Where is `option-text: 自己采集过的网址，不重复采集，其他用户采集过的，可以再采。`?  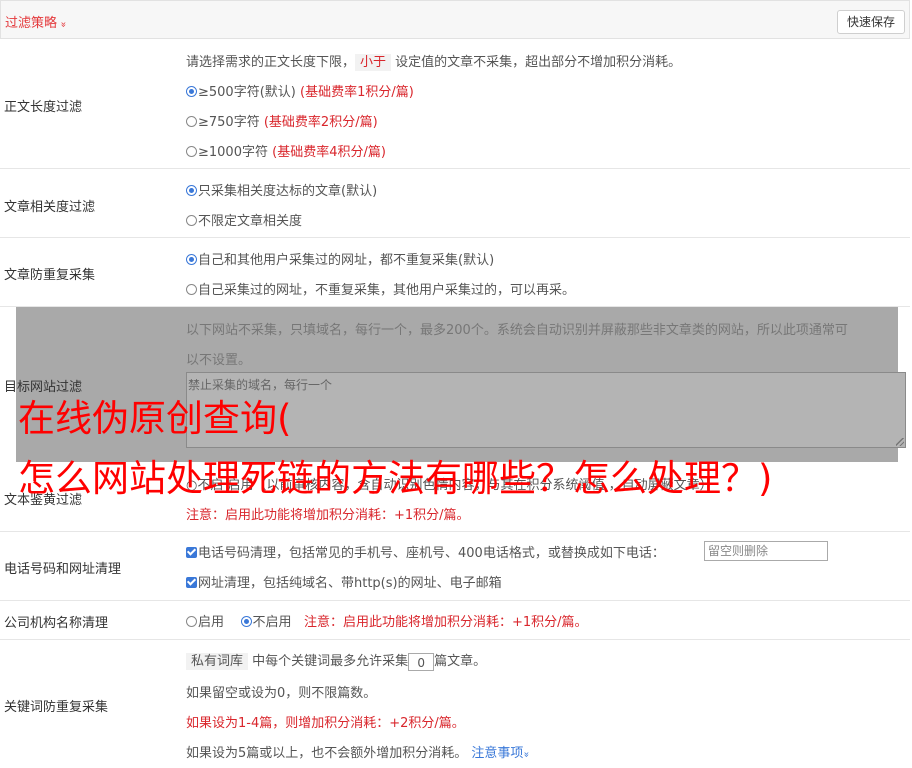
option-text: 自己采集过的网址，不重复采集，其他用户采集过的，可以再采。 is located at coordinates (387, 290).